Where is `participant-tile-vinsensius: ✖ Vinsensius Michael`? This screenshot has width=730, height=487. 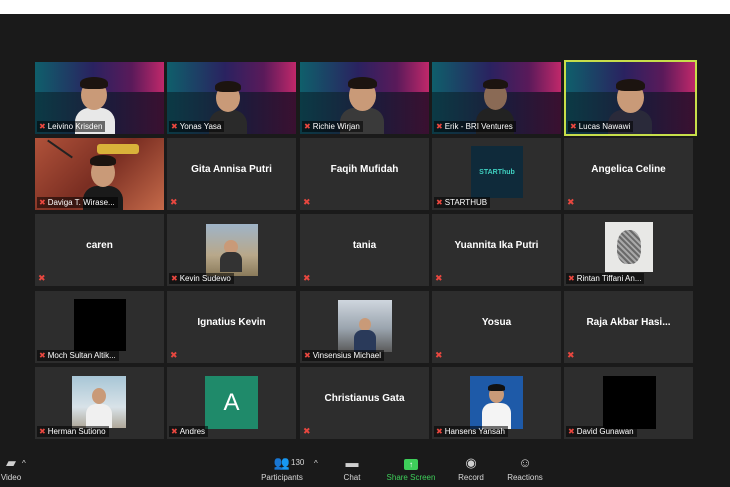
participant-tile-vinsensius: ✖ Vinsensius Michael is located at coordinates (364, 327).